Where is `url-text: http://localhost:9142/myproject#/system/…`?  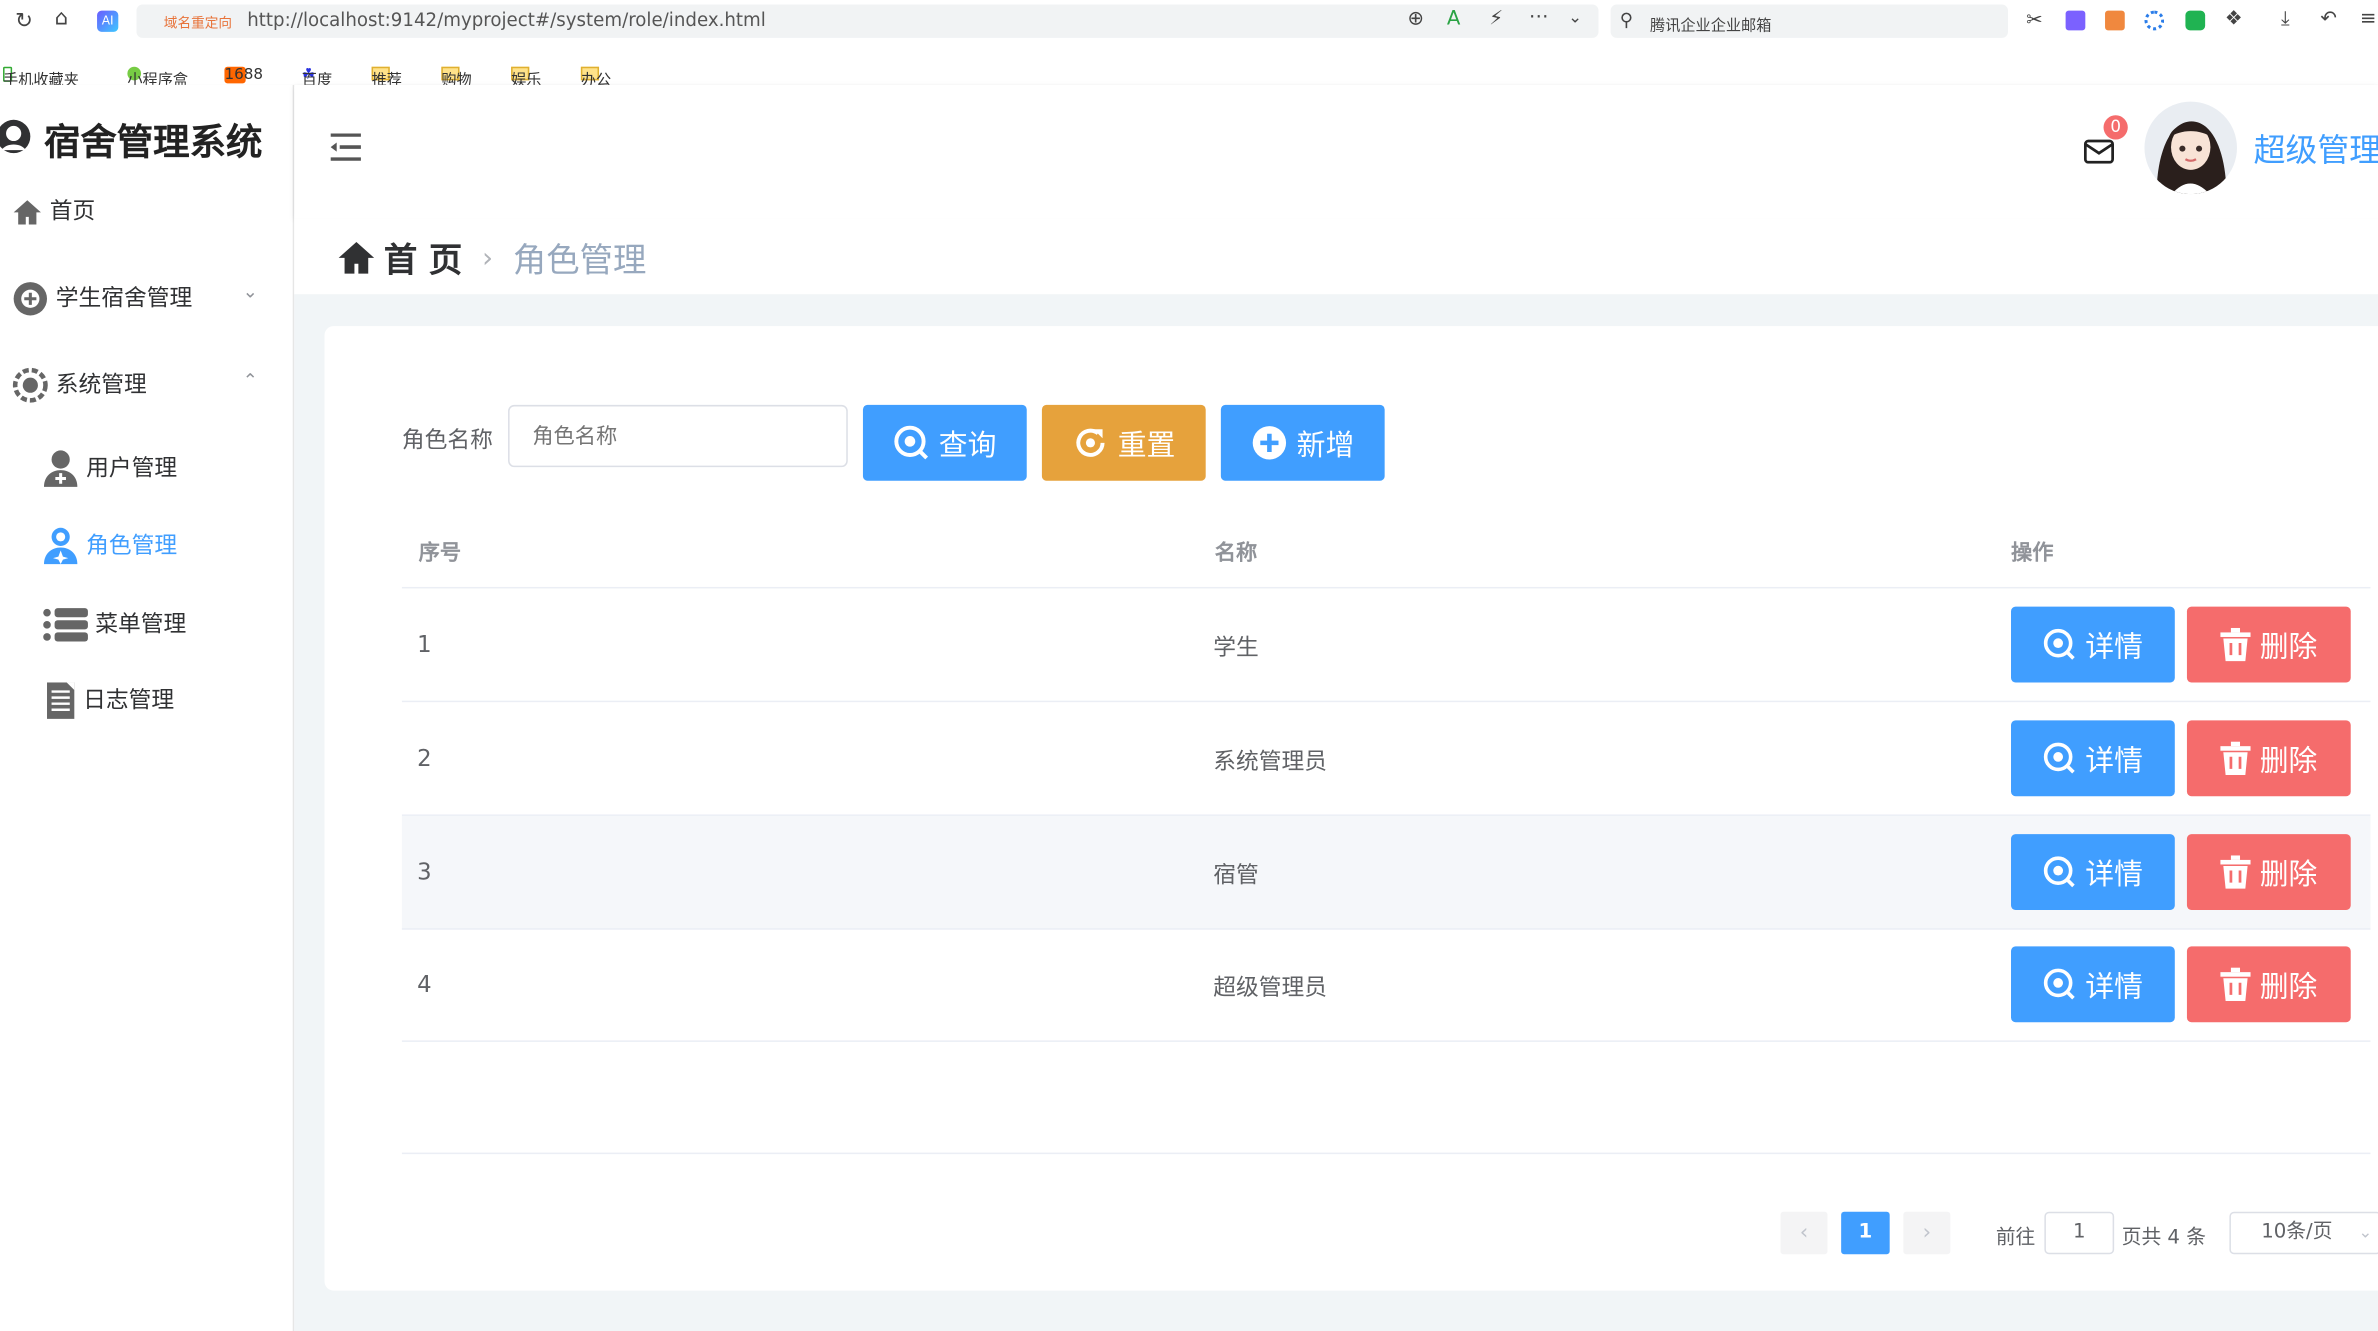 url-text: http://localhost:9142/myproject#/system/… is located at coordinates (506, 19).